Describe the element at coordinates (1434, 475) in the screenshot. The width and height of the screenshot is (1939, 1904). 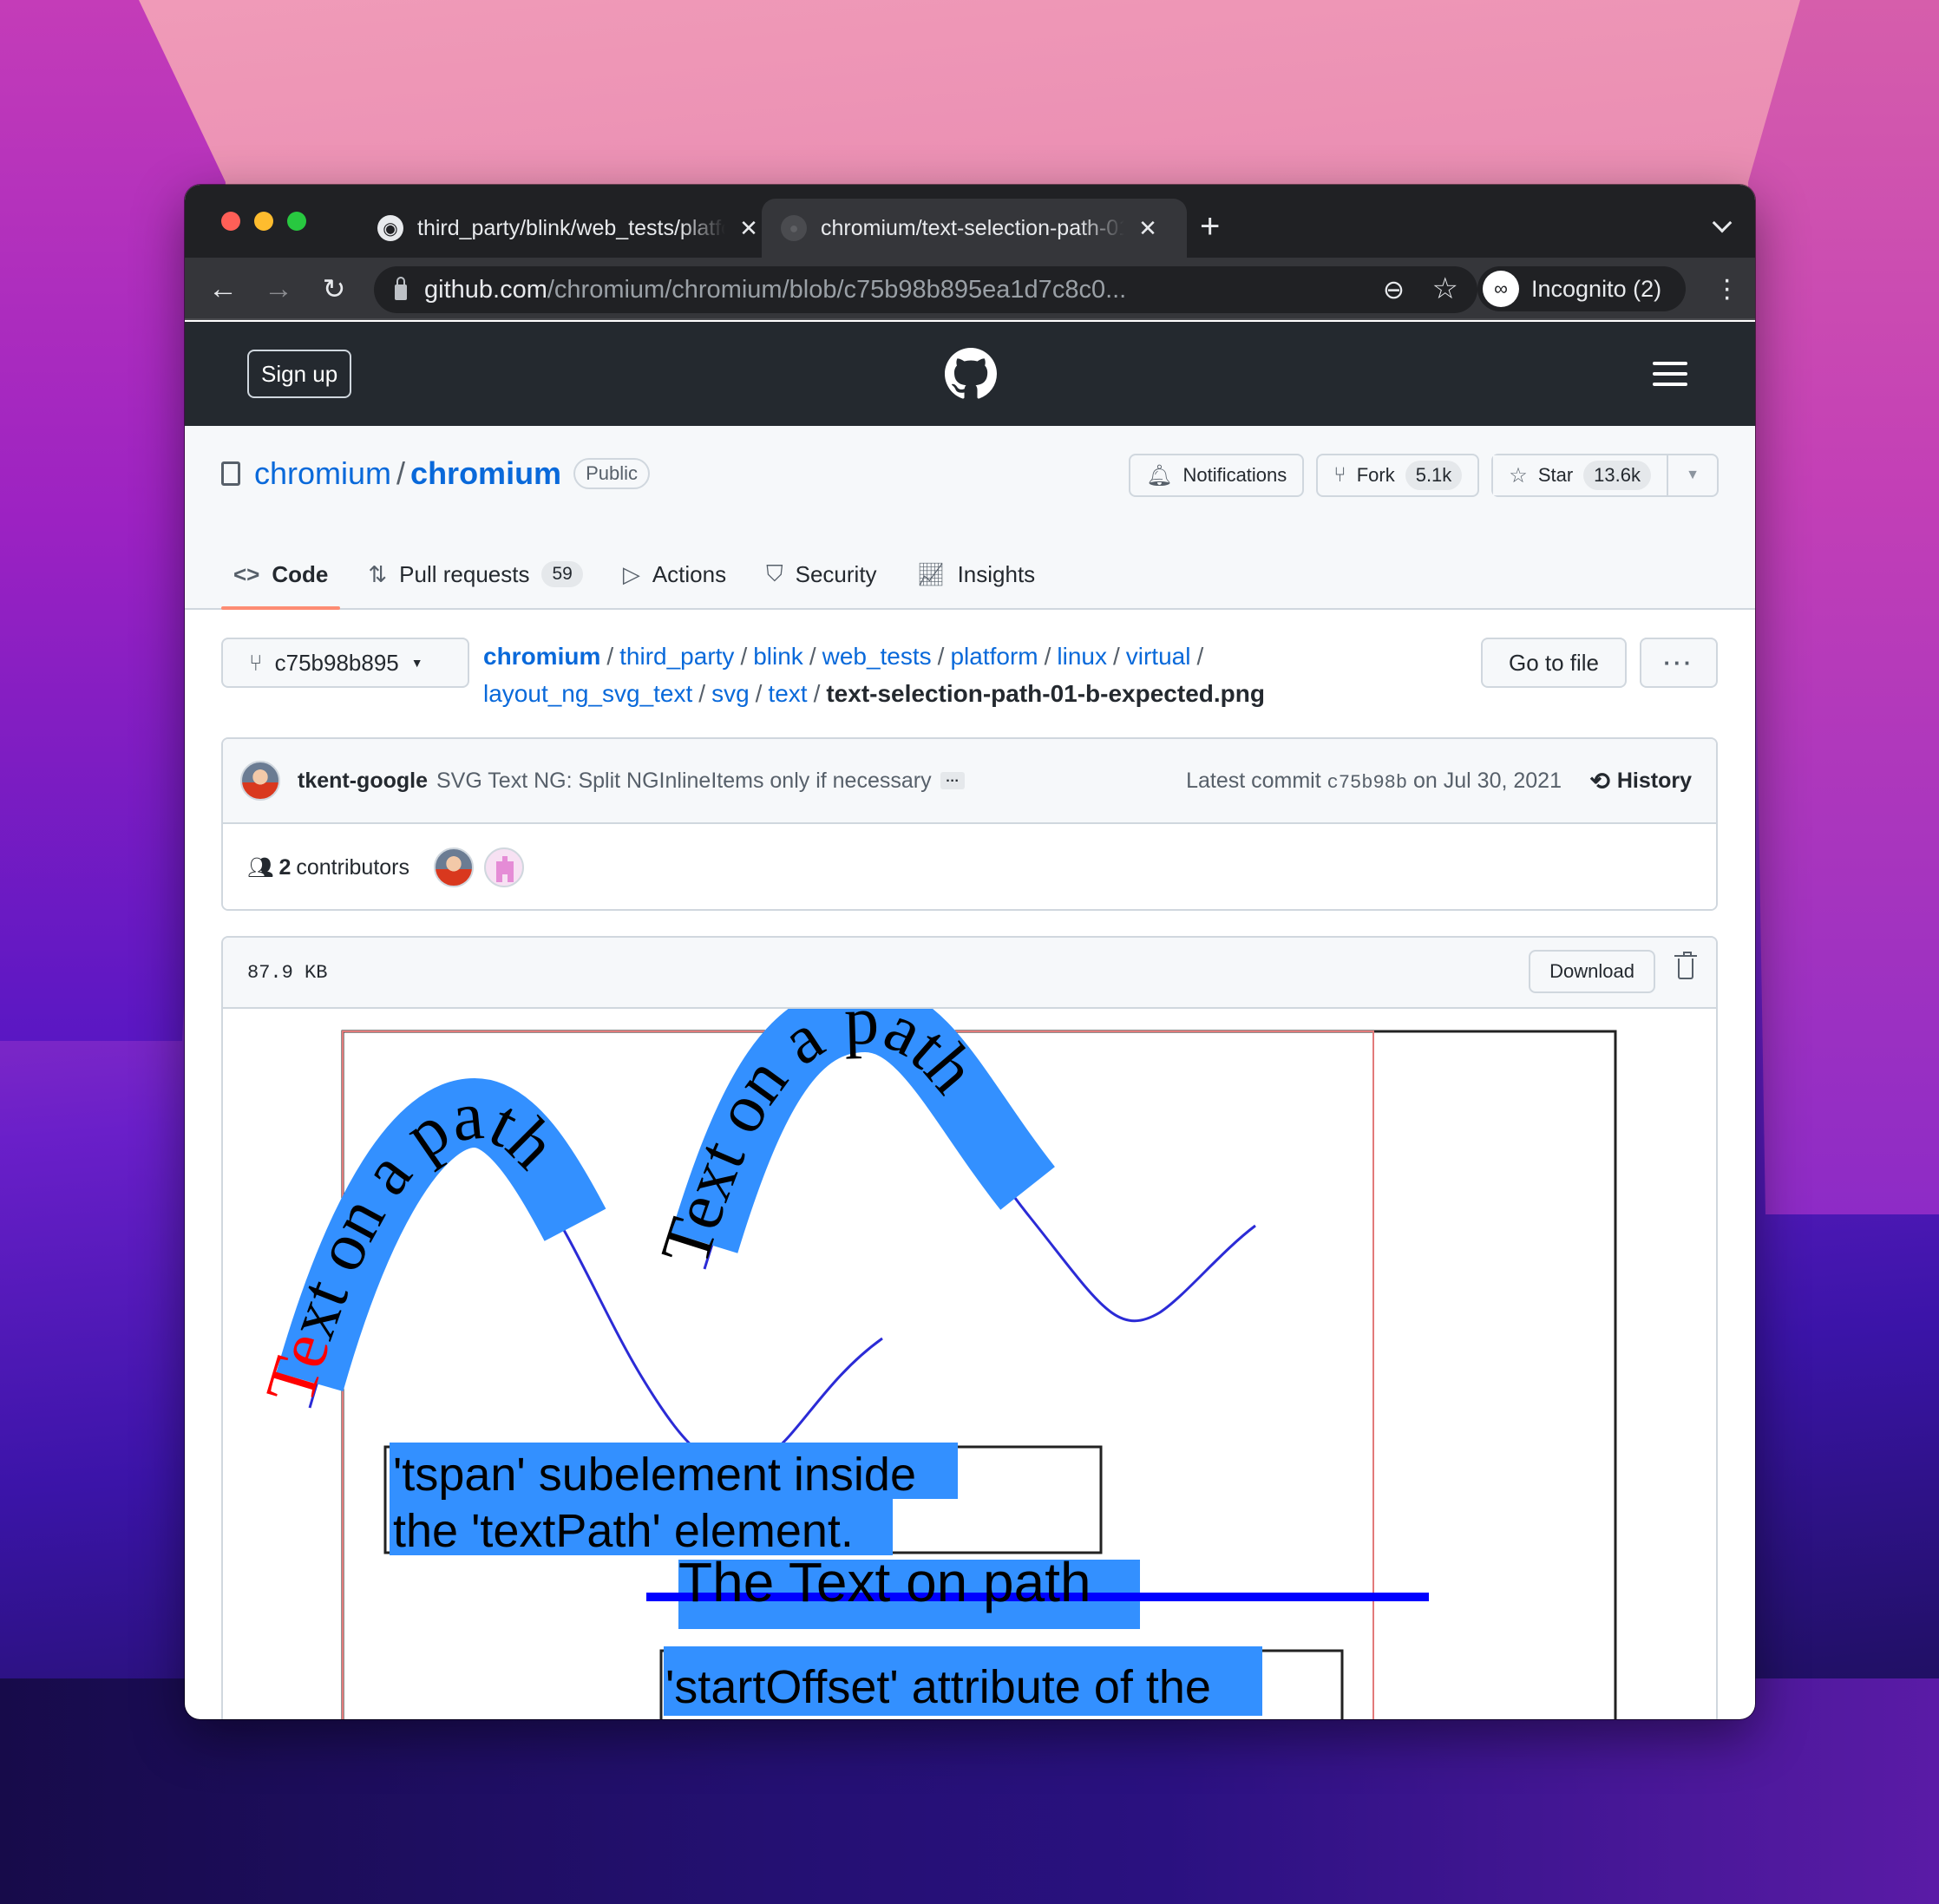
I see `fork-count: 5.1k` at that location.